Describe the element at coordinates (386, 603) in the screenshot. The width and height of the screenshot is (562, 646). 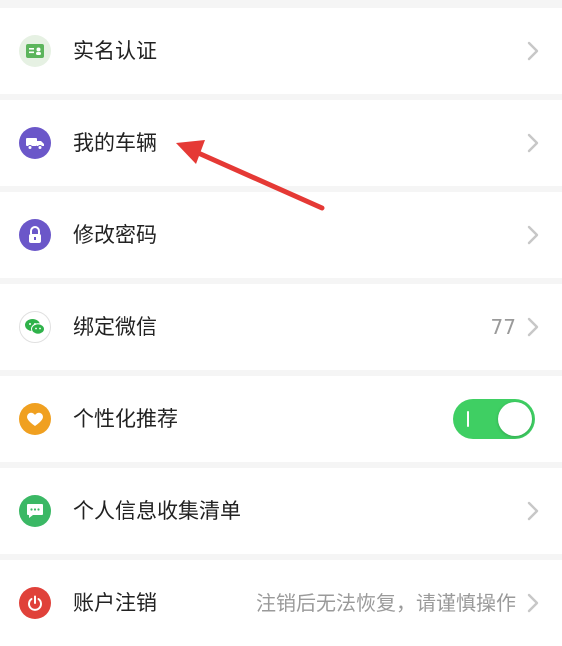
I see `account-cancel-warning: 注销后无法恢复，请谨慎操作` at that location.